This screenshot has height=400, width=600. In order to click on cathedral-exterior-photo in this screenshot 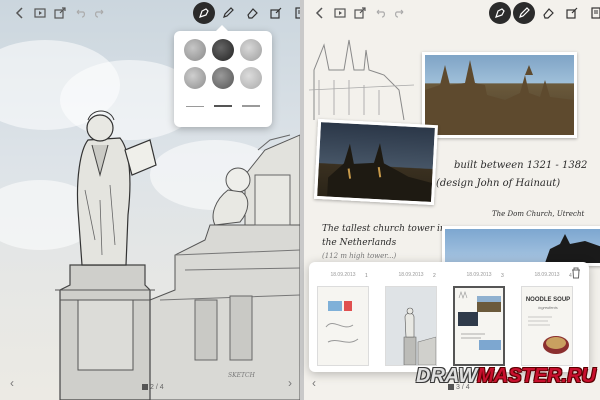, I will do `click(499, 95)`.